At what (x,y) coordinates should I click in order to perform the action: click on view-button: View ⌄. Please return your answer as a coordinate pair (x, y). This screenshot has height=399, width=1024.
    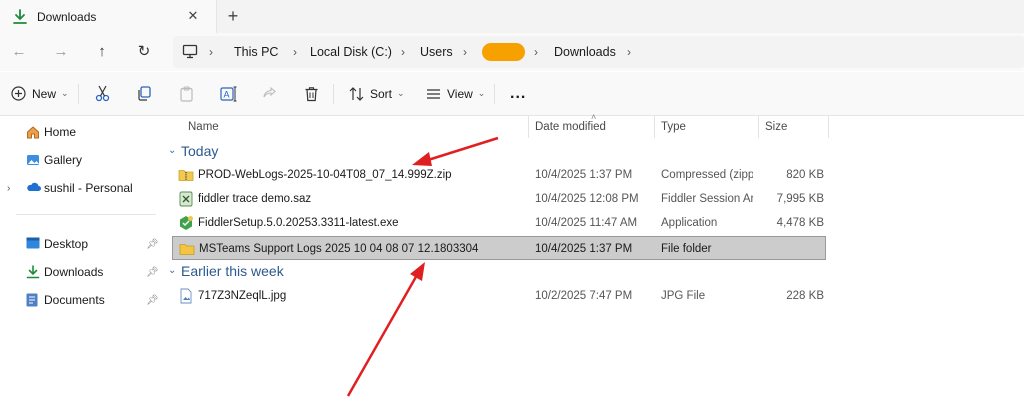
    Looking at the image, I should click on (455, 93).